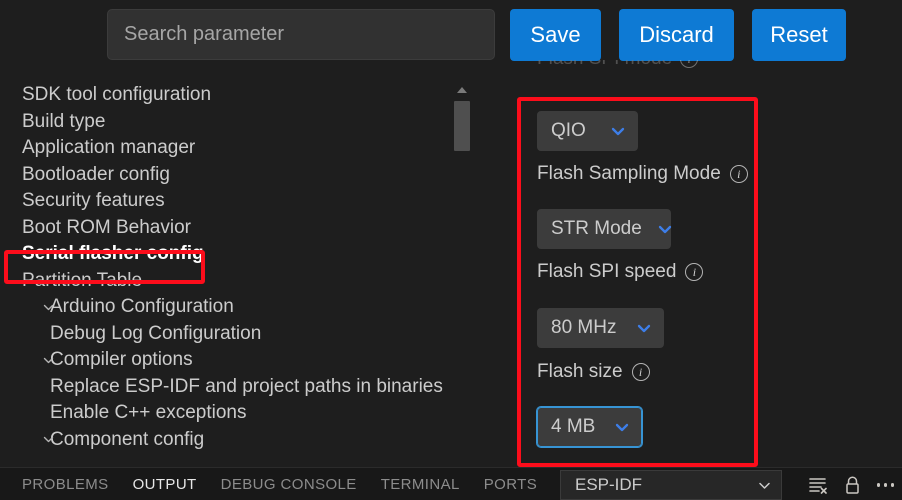  What do you see at coordinates (629, 173) in the screenshot?
I see `flash-sampling-mode-label-text: Flash Sampling Mode` at bounding box center [629, 173].